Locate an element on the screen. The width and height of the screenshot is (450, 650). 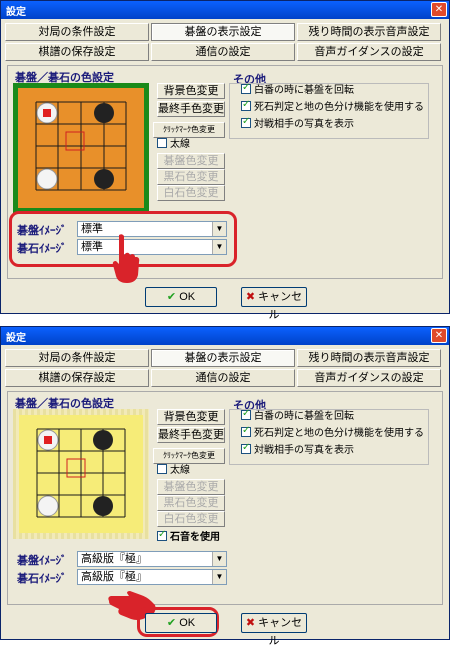
stone-image-select: 高級版『極』 ▼ is located at coordinates (152, 577).